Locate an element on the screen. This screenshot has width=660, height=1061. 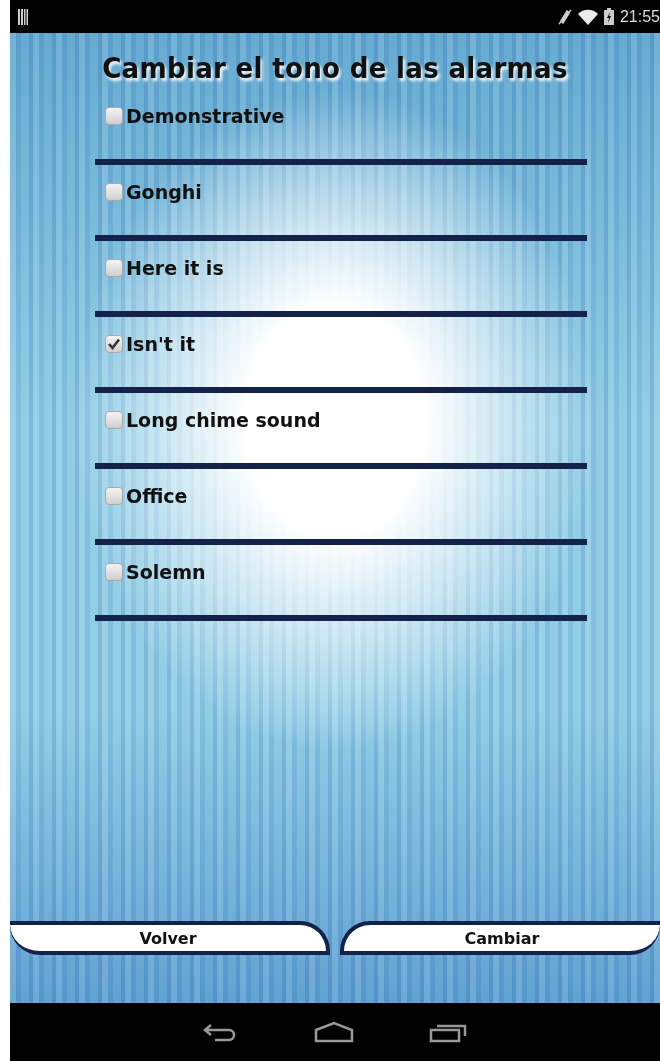
change-button: Cambiar is located at coordinates (500, 938).